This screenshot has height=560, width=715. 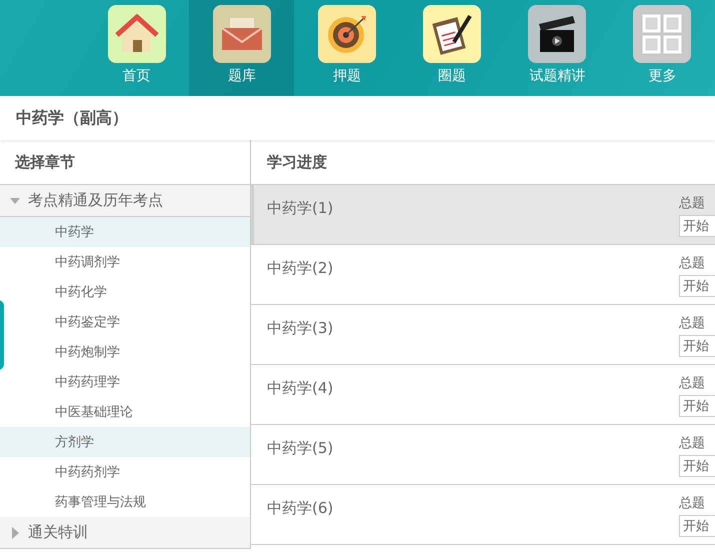 What do you see at coordinates (125, 442) in the screenshot?
I see `chapter-item: 方剂学` at bounding box center [125, 442].